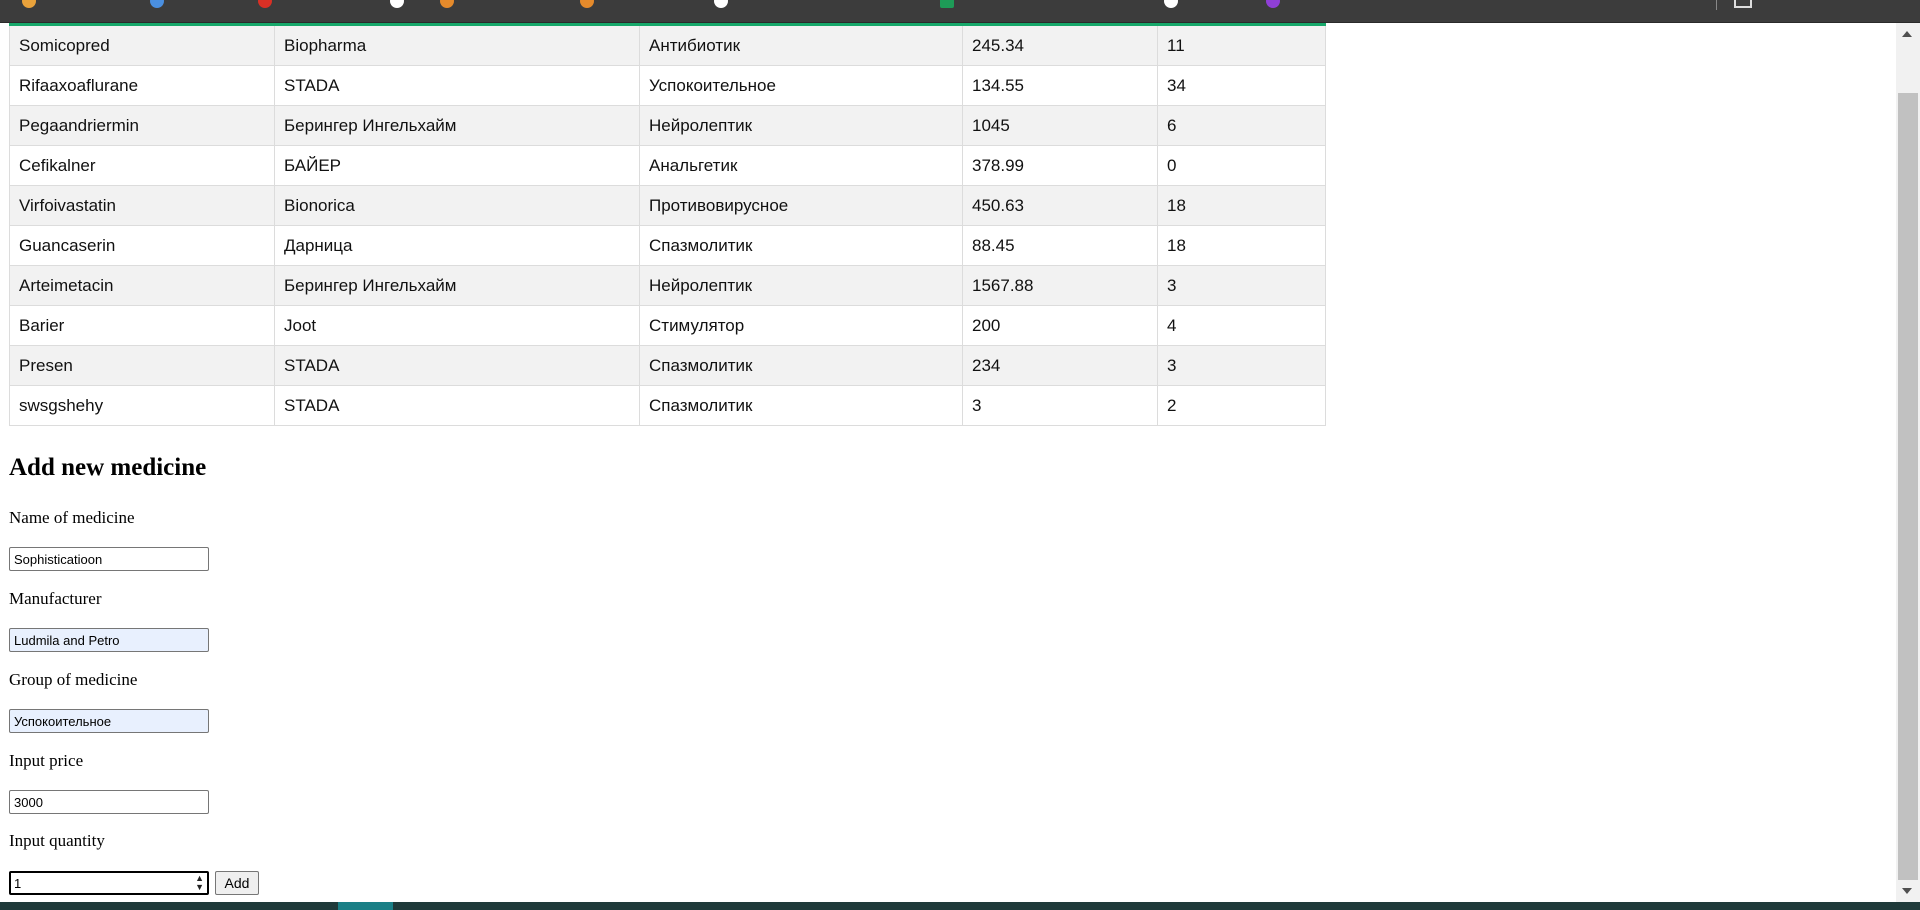  I want to click on table-row: Somicopred Biopharma Антибиотик 245.34 11, so click(667, 44).